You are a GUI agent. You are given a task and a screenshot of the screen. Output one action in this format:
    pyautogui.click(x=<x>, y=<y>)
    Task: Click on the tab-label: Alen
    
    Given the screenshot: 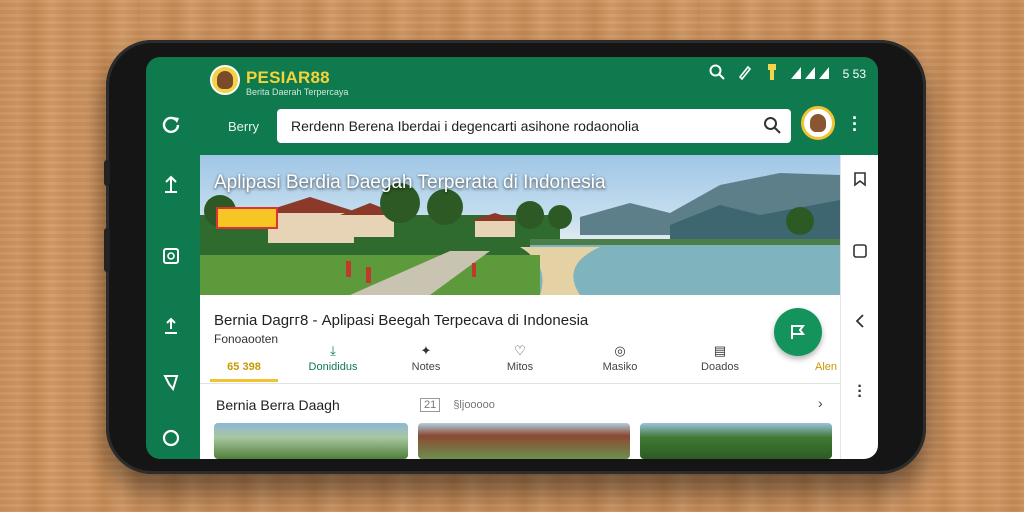 What is the action you would take?
    pyautogui.click(x=826, y=367)
    